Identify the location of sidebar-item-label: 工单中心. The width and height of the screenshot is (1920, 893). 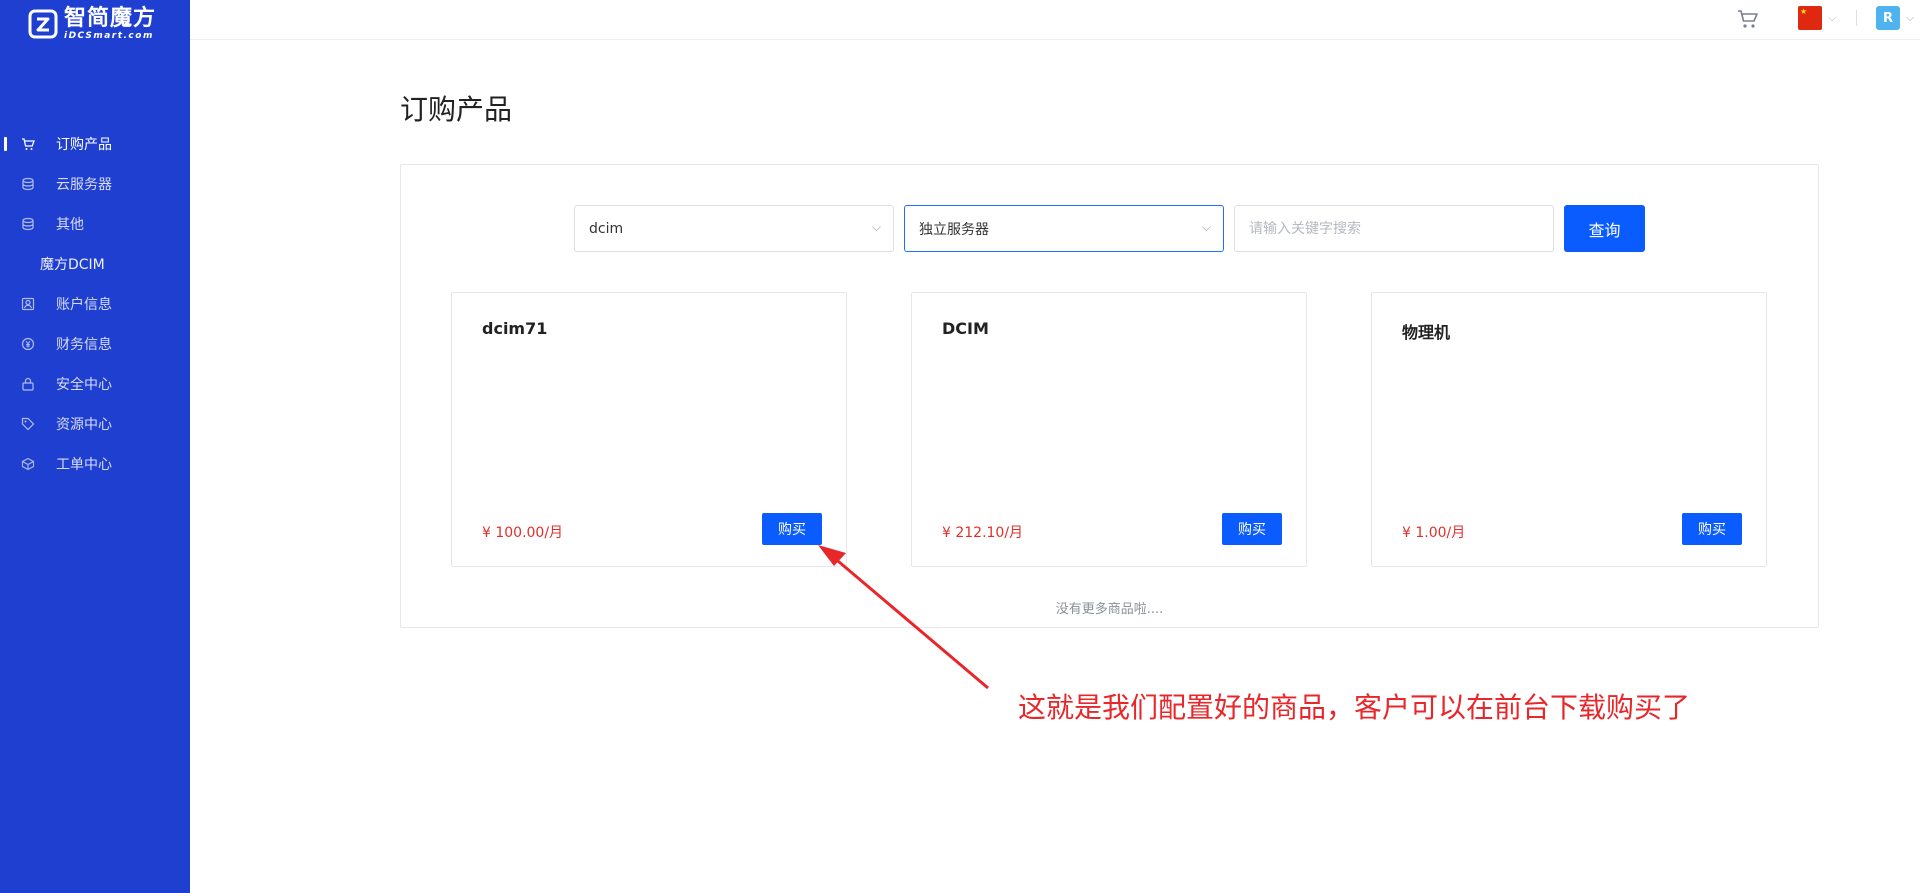
(84, 465).